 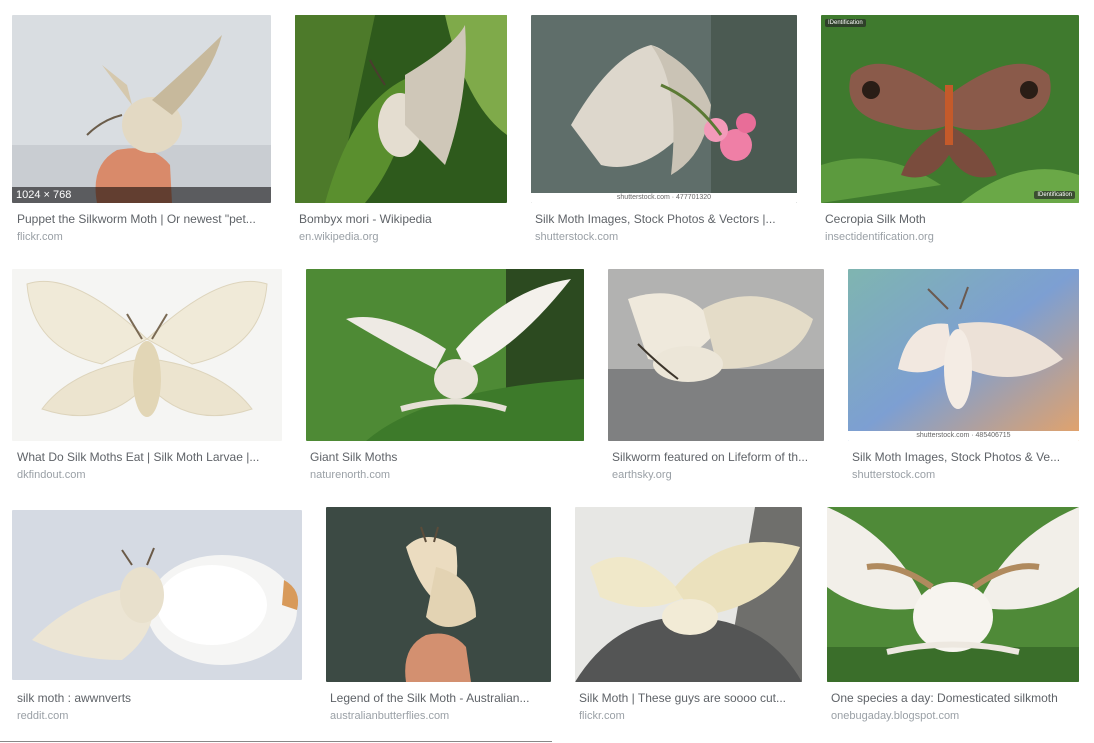 What do you see at coordinates (401, 109) in the screenshot?
I see `moth-on-leaf-image` at bounding box center [401, 109].